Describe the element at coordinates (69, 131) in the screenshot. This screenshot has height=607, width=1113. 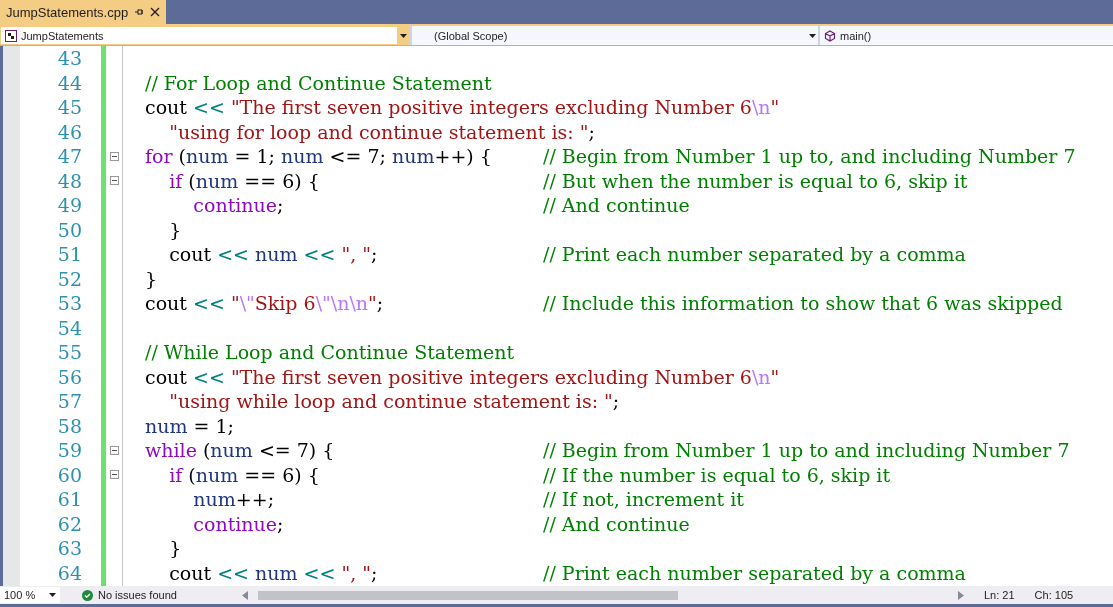
I see `line-number: 46` at that location.